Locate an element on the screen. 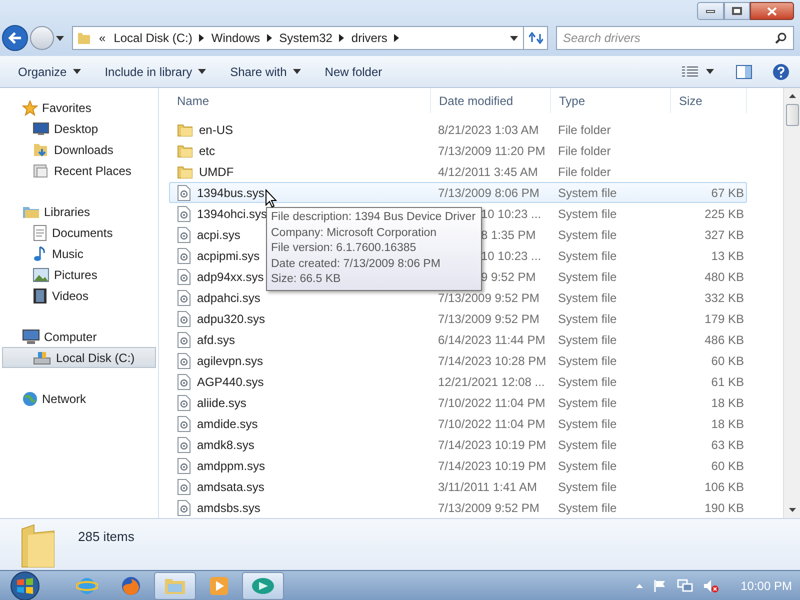 This screenshot has width=800, height=600. file-name: amdppm.sys is located at coordinates (231, 465).